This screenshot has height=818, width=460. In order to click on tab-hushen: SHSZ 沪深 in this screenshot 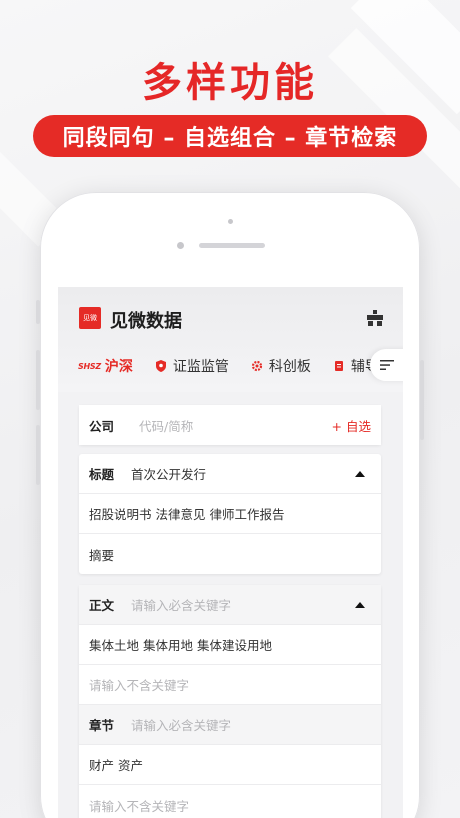, I will do `click(105, 366)`.